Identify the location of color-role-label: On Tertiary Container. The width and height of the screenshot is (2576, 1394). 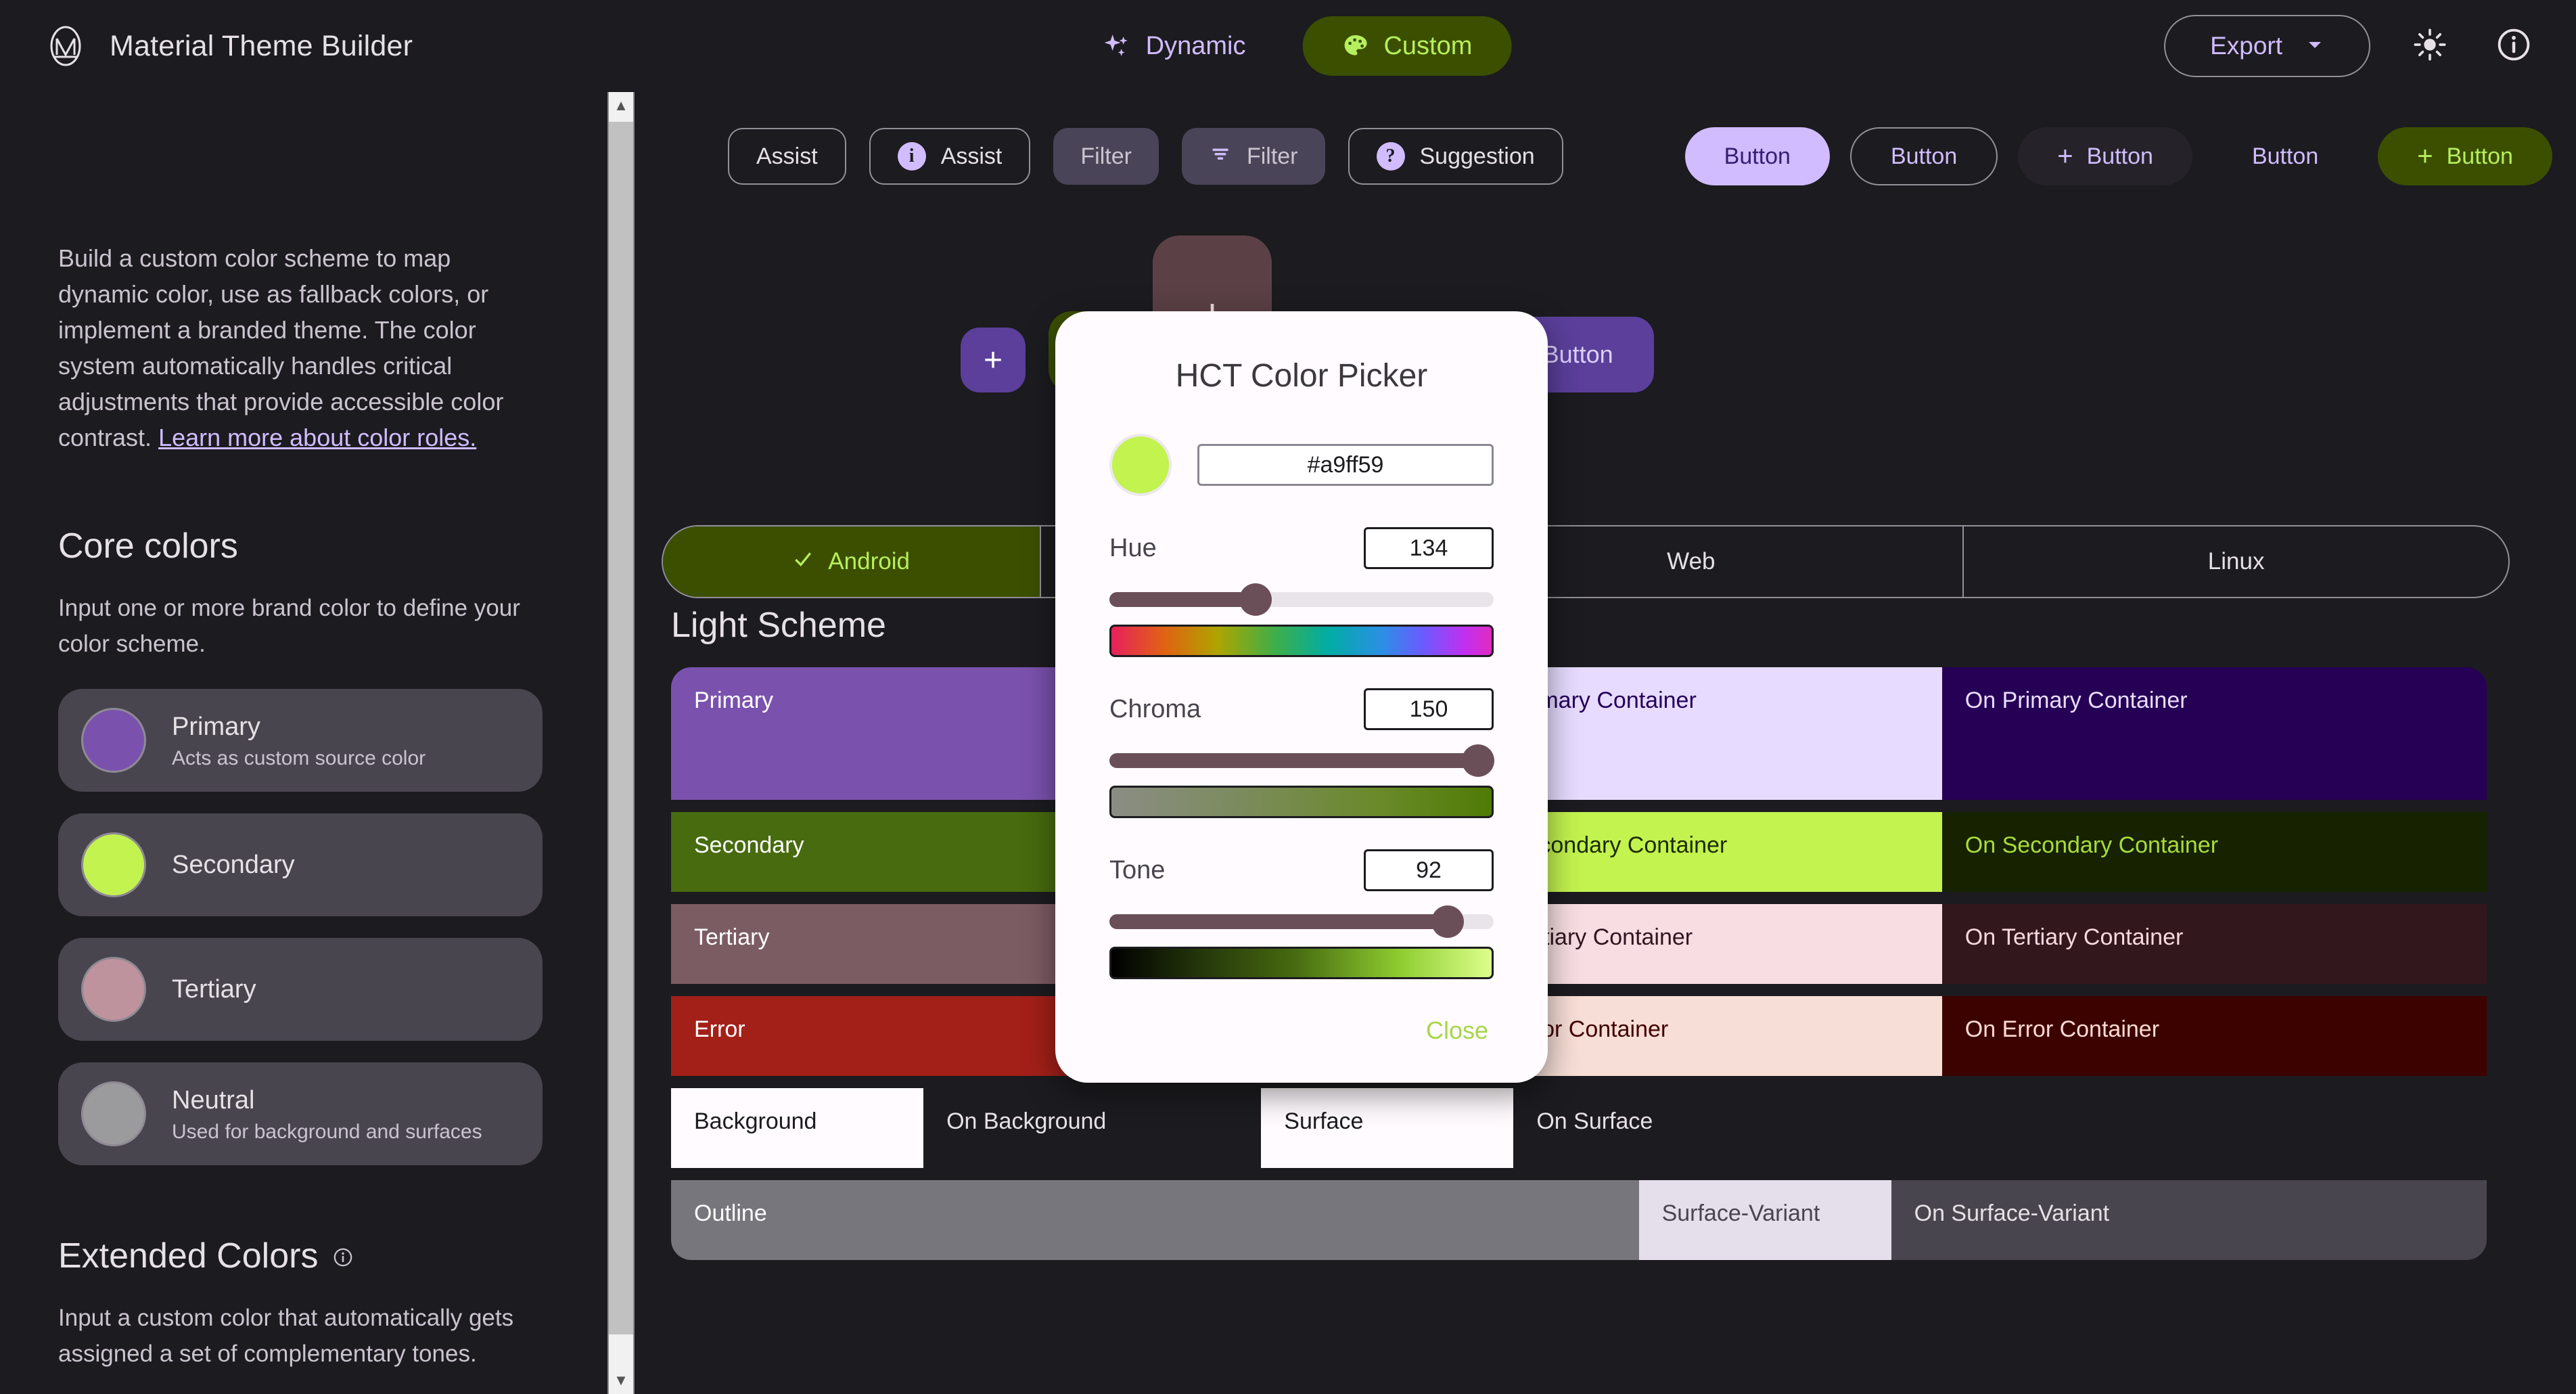
(2074, 937).